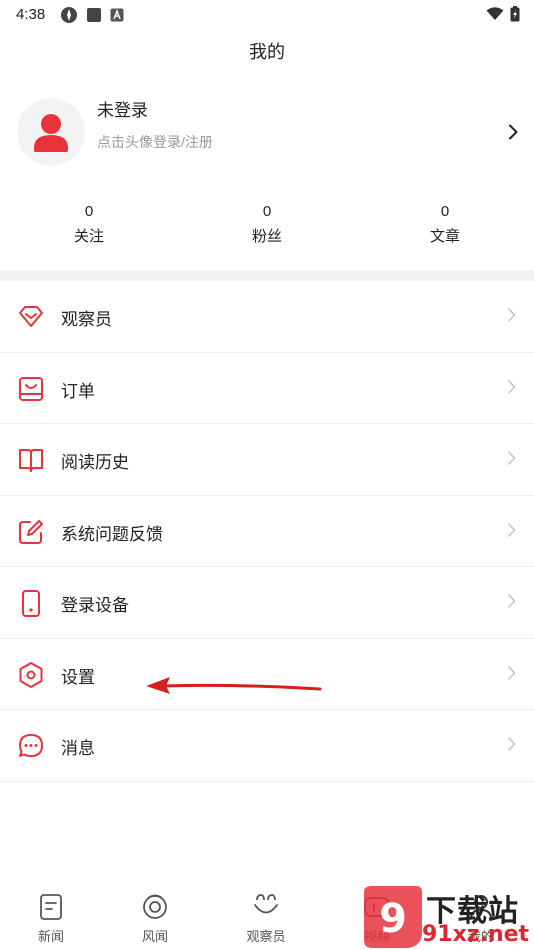  I want to click on menu-item-observer: 观察员, so click(267, 317).